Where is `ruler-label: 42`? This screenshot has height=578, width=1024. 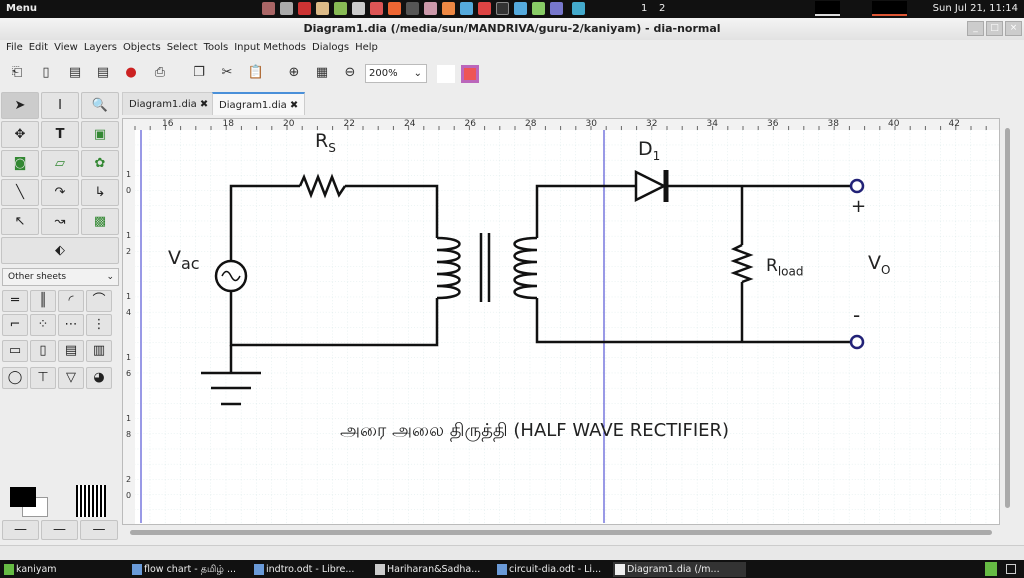
ruler-label: 42 is located at coordinates (954, 124).